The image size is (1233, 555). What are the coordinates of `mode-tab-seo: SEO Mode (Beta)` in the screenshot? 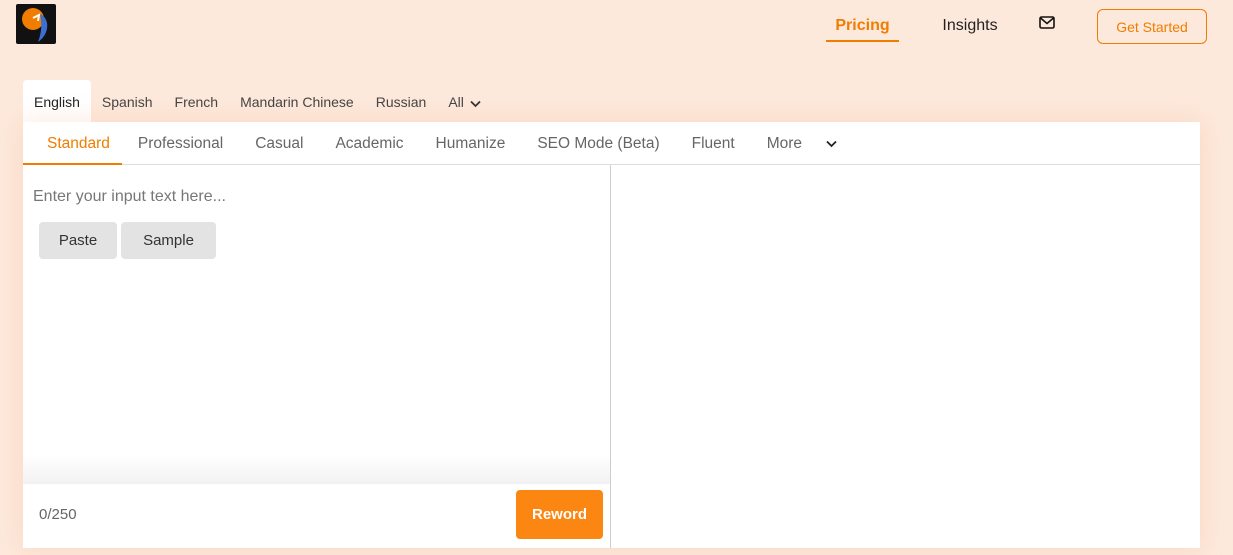 It's located at (598, 143).